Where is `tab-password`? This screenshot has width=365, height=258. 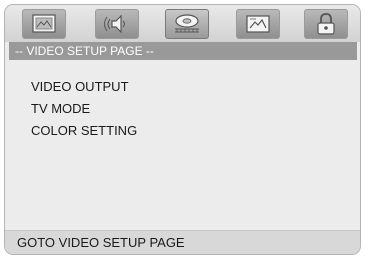
tab-password is located at coordinates (326, 24).